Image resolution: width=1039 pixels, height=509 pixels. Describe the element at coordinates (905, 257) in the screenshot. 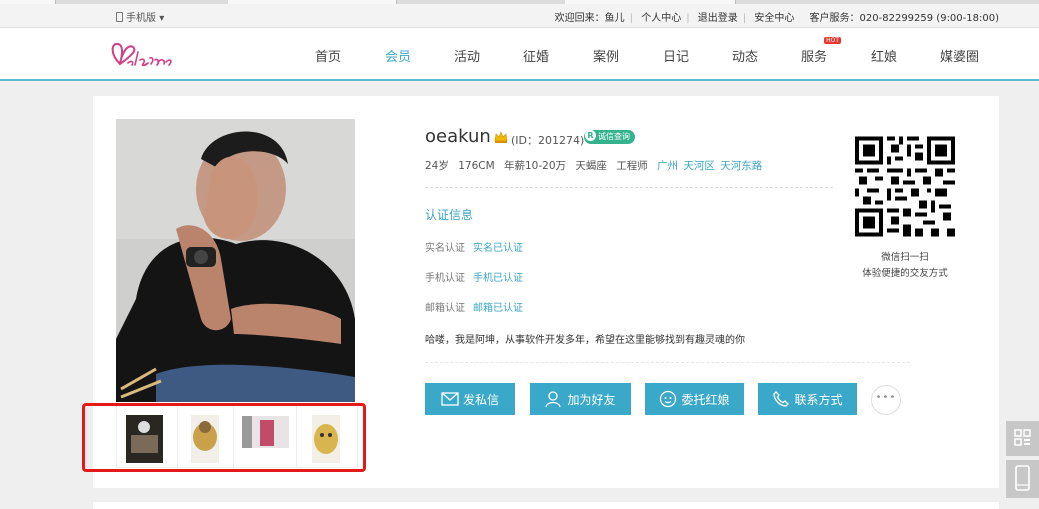

I see `qr-caption-line1: 微信扫一扫` at that location.